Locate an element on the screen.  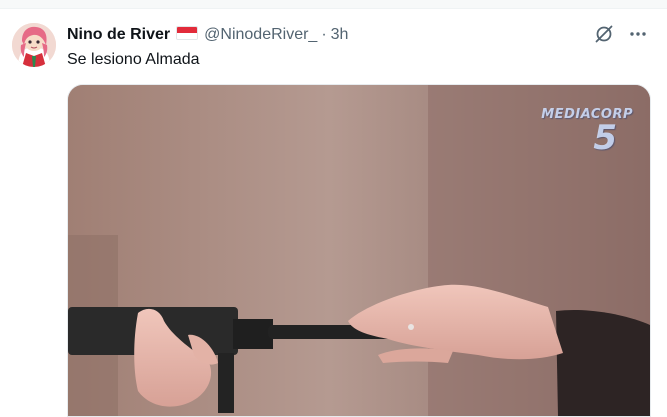
user-handle: @NinodeRiver_ is located at coordinates (260, 35).